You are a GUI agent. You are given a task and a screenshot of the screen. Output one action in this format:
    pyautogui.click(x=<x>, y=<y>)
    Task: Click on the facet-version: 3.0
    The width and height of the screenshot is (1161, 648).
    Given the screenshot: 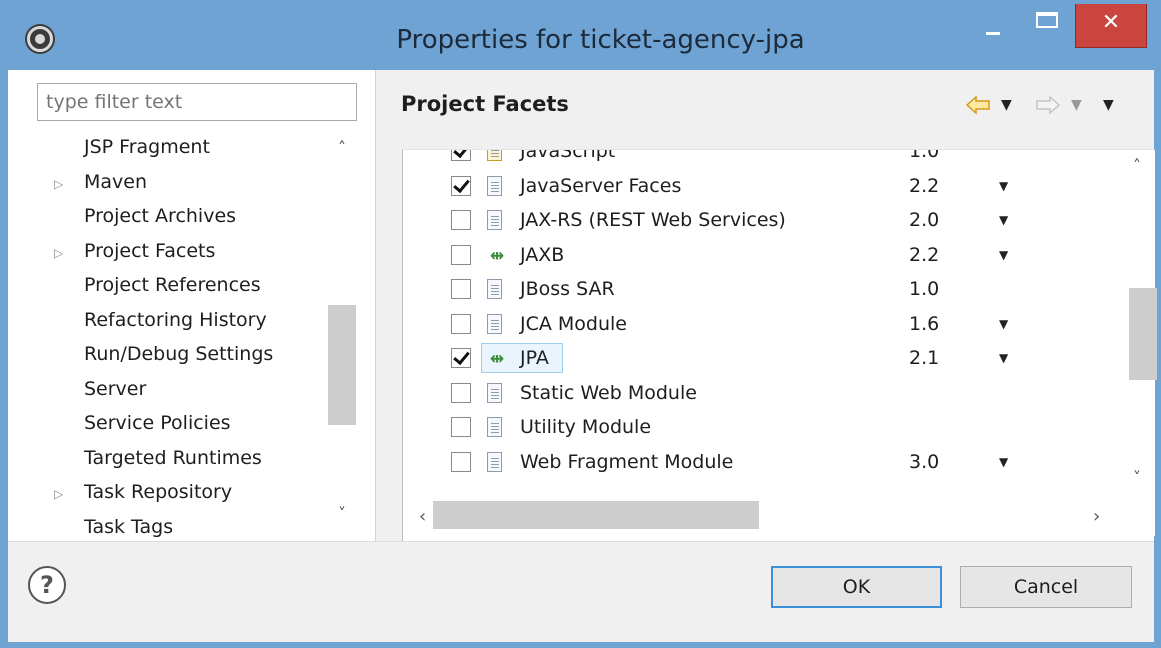 What is the action you would take?
    pyautogui.click(x=924, y=462)
    